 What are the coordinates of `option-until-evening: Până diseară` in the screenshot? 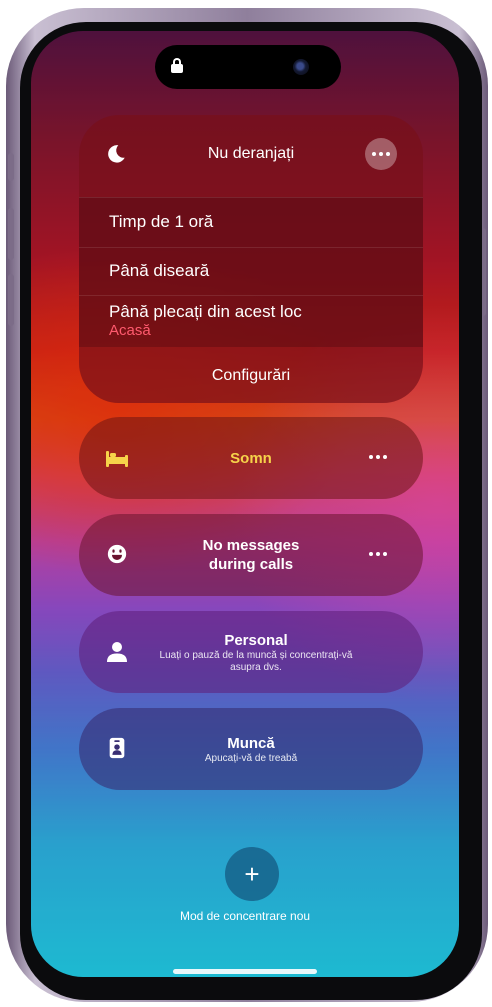 It's located at (251, 271).